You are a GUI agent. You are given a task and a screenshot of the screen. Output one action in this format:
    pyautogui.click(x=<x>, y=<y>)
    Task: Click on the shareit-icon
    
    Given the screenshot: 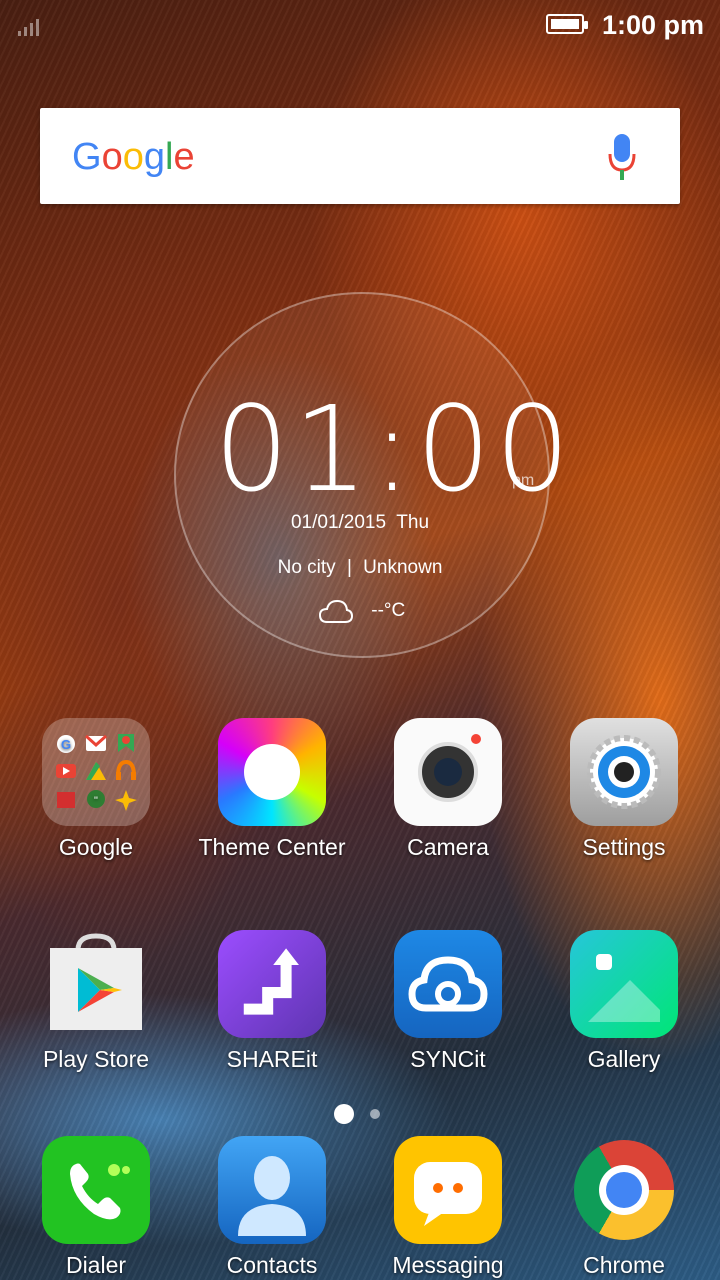 What is the action you would take?
    pyautogui.click(x=272, y=984)
    